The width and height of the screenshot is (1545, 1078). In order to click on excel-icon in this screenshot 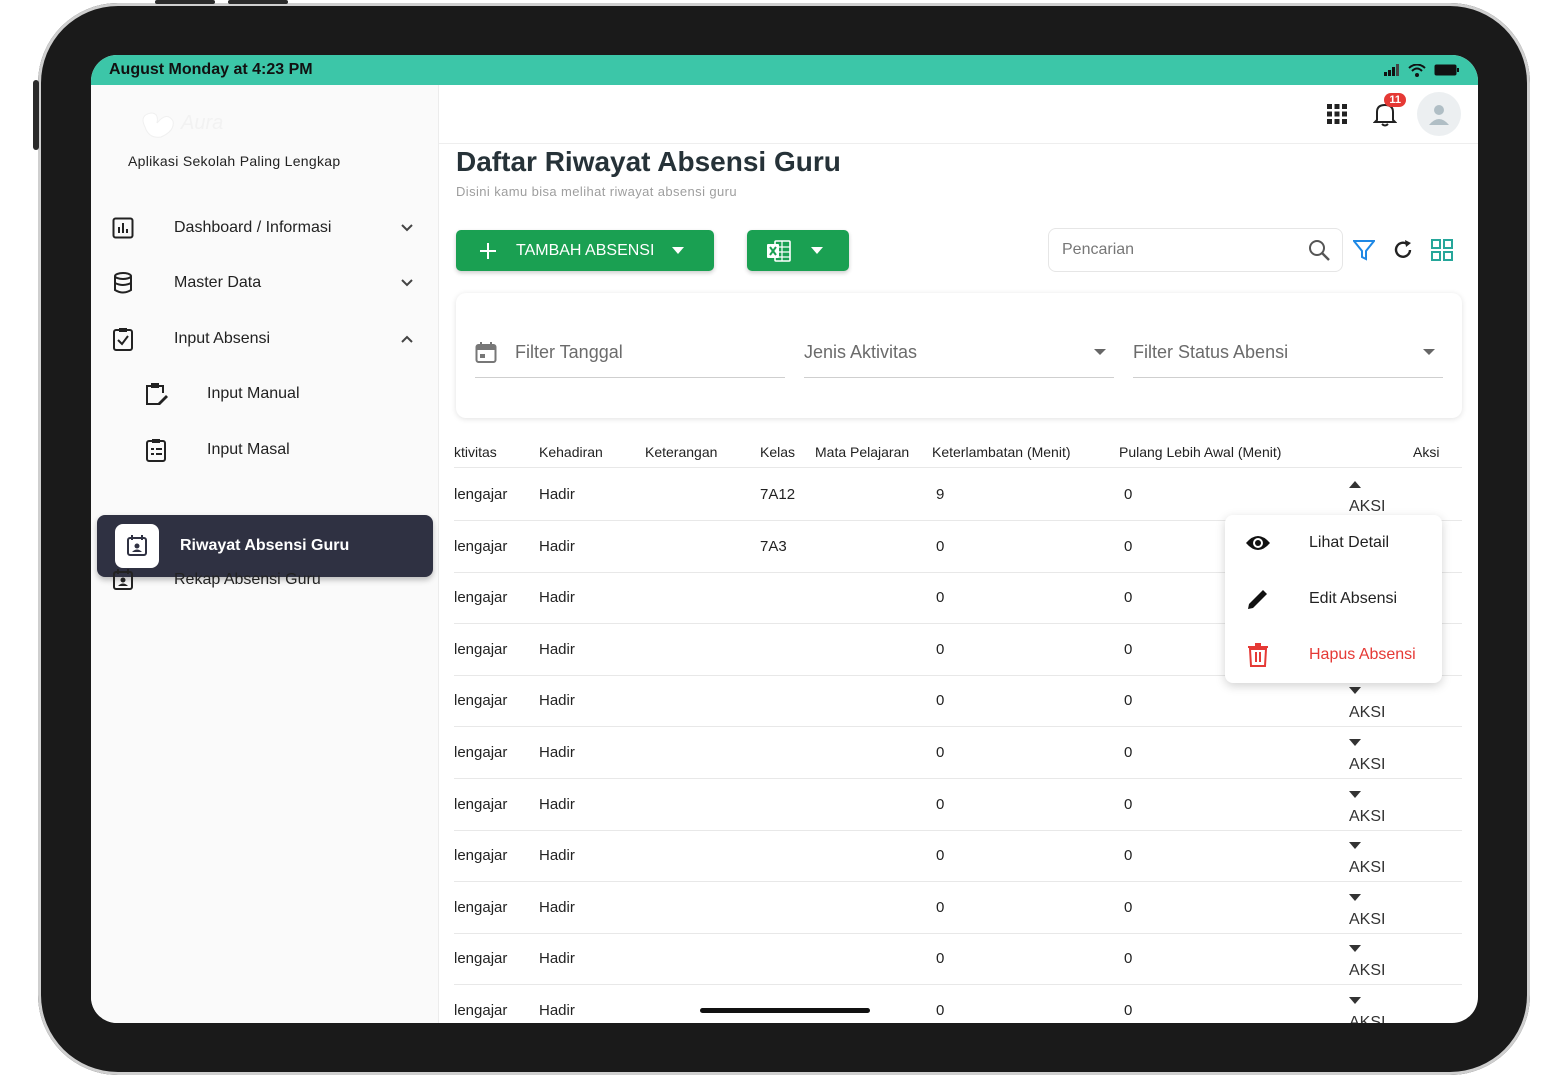, I will do `click(779, 250)`.